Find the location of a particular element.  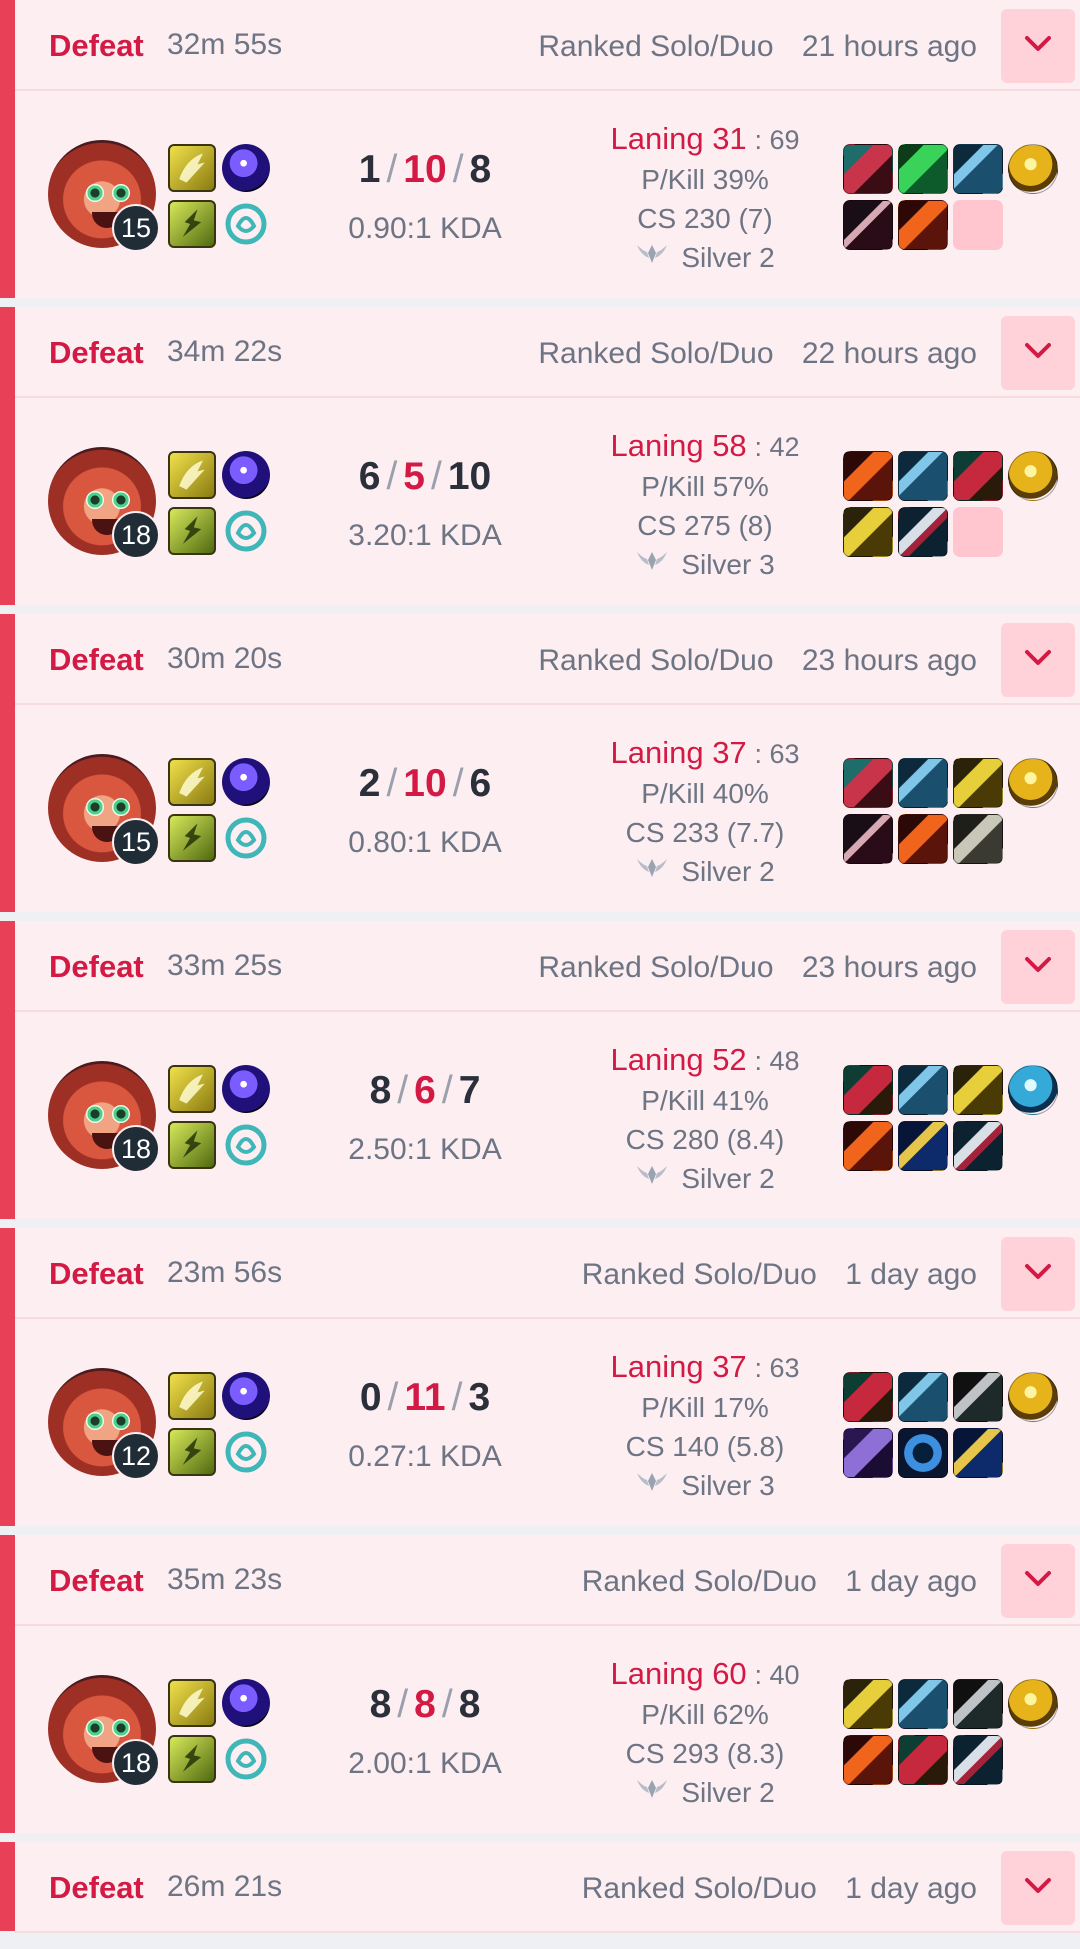

match-card: Defeat 26m 21s Ranked Solo/Duo 1 day ago is located at coordinates (540, 1887).